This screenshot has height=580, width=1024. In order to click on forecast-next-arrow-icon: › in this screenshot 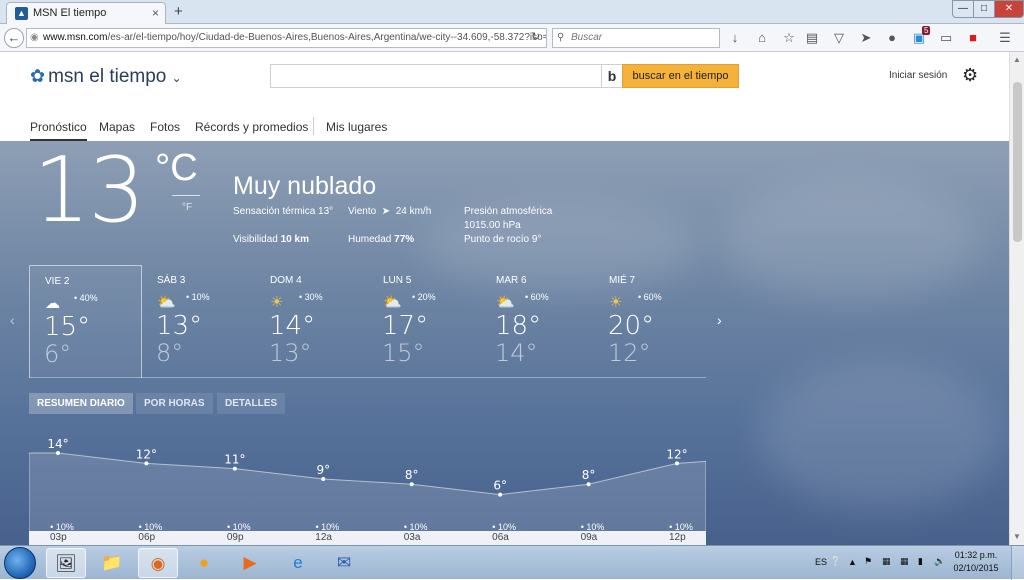, I will do `click(719, 320)`.